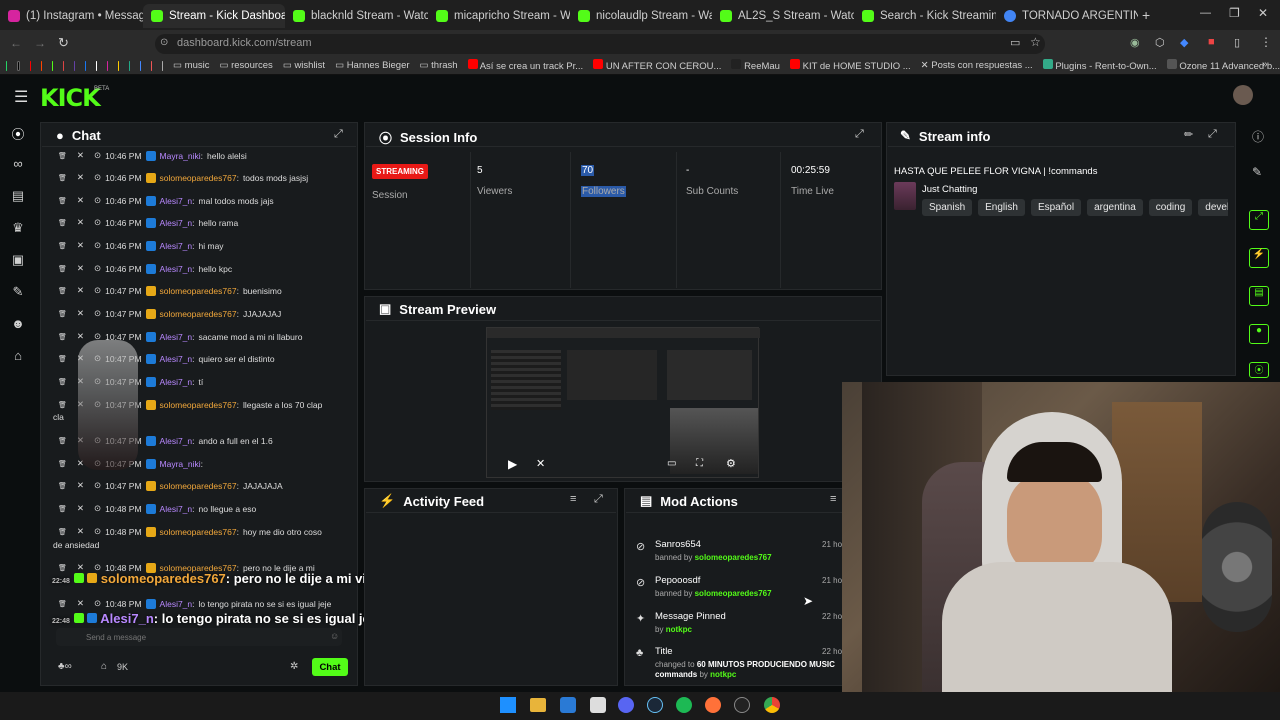 The image size is (1280, 720). I want to click on stream-icon: ⦿, so click(18, 133).